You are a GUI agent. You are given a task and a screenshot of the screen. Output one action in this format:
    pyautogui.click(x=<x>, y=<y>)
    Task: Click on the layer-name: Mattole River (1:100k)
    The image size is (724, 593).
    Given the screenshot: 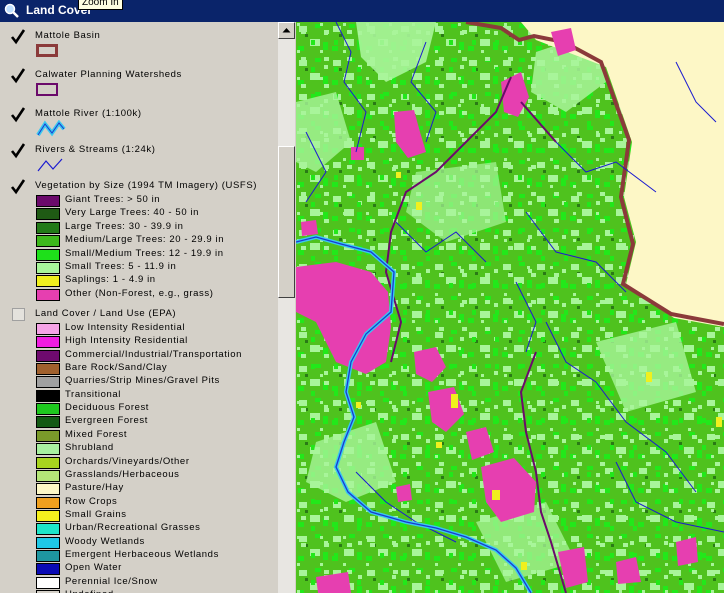 What is the action you would take?
    pyautogui.click(x=88, y=113)
    